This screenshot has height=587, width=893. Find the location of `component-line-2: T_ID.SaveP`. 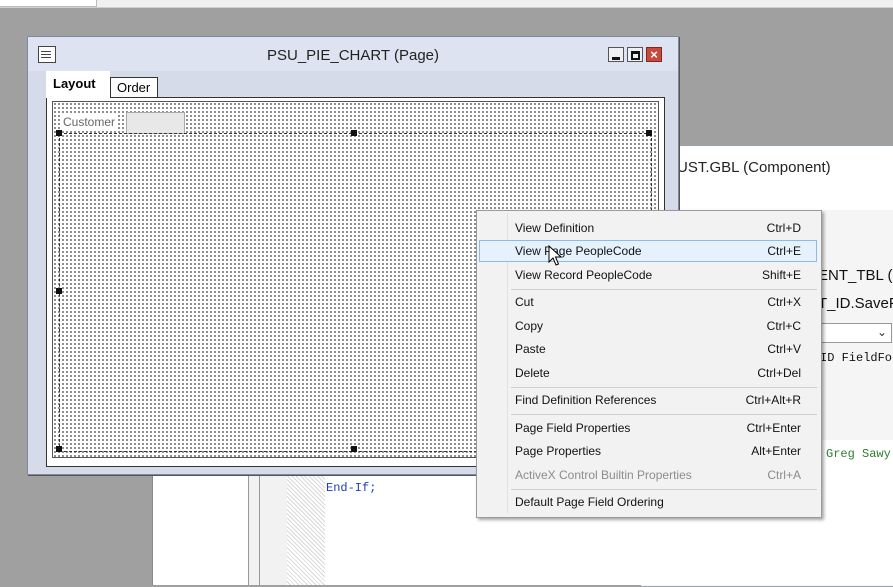

component-line-2: T_ID.SaveP is located at coordinates (855, 303).